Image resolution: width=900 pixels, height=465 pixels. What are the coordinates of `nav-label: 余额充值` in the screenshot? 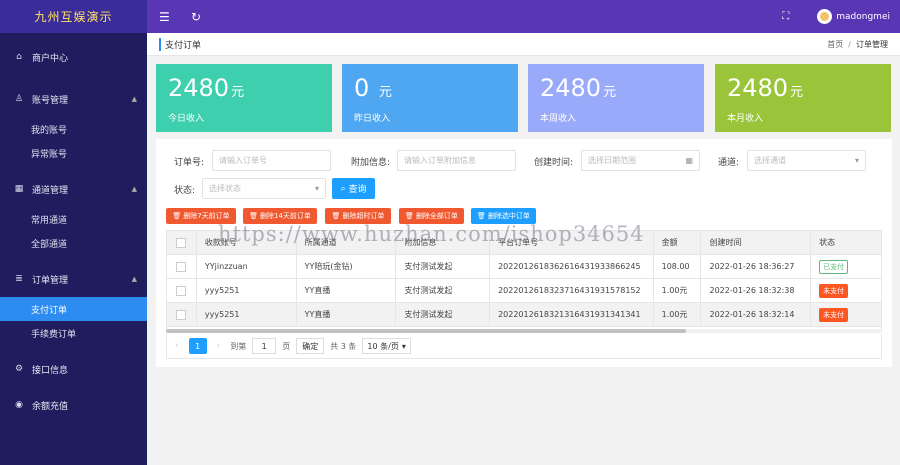 It's located at (50, 406).